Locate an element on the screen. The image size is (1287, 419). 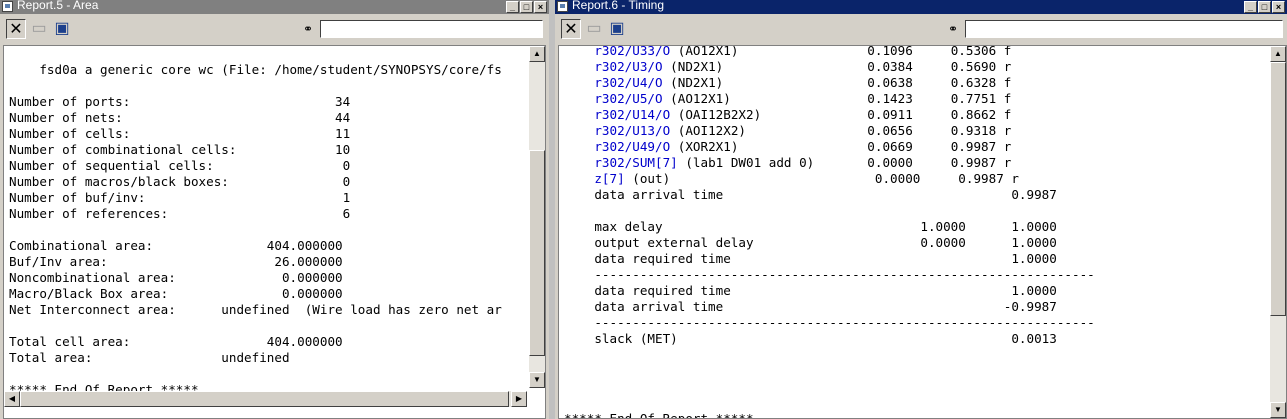
report-line: slack (MET) 0.0013 is located at coordinates (810, 338).